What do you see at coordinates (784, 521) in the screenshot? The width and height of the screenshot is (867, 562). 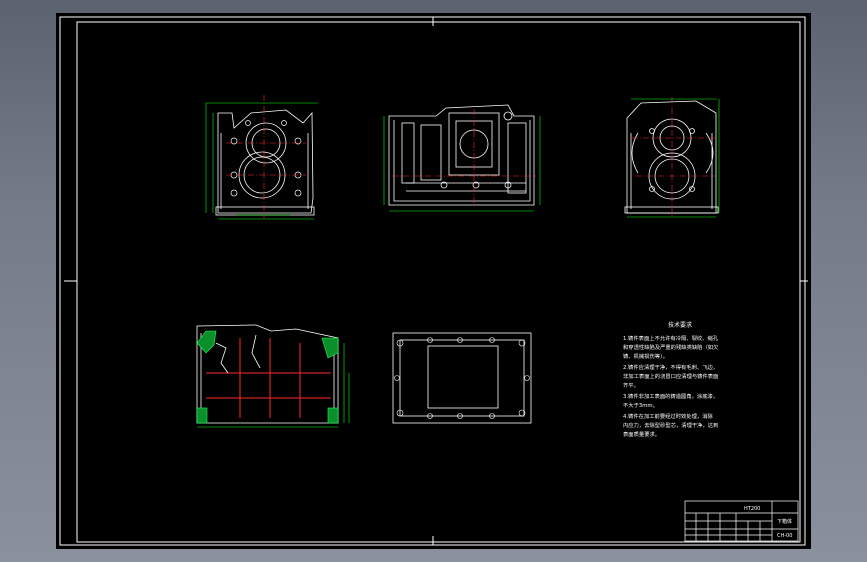 I see `title-block-part-name: 下箱体` at bounding box center [784, 521].